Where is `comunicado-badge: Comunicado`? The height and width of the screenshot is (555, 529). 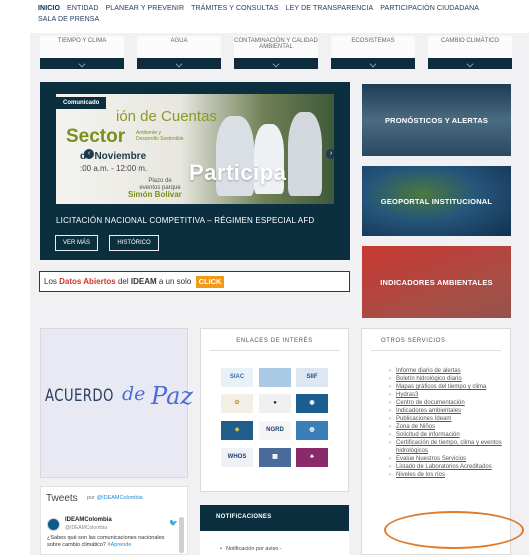
comunicado-badge: Comunicado is located at coordinates (81, 103).